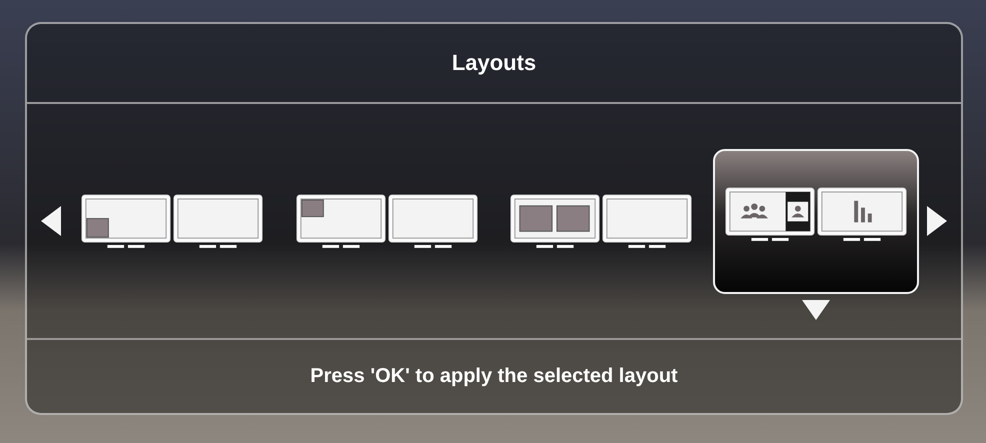  What do you see at coordinates (937, 221) in the screenshot?
I see `right-arrow-icon` at bounding box center [937, 221].